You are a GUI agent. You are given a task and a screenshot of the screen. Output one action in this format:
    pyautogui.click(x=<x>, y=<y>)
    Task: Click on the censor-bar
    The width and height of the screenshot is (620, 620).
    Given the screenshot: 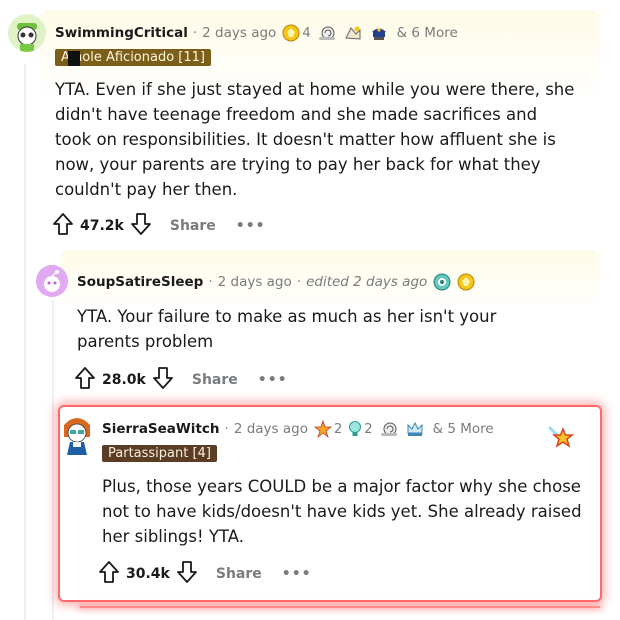 What is the action you would take?
    pyautogui.click(x=74, y=58)
    